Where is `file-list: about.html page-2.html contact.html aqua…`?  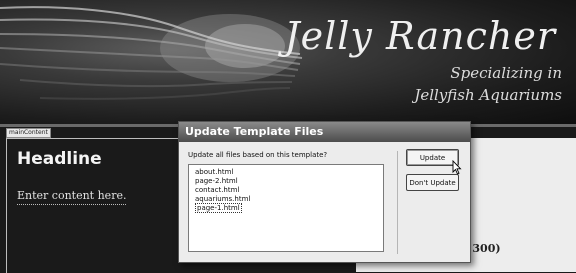 file-list: about.html page-2.html contact.html aqua… is located at coordinates (286, 208).